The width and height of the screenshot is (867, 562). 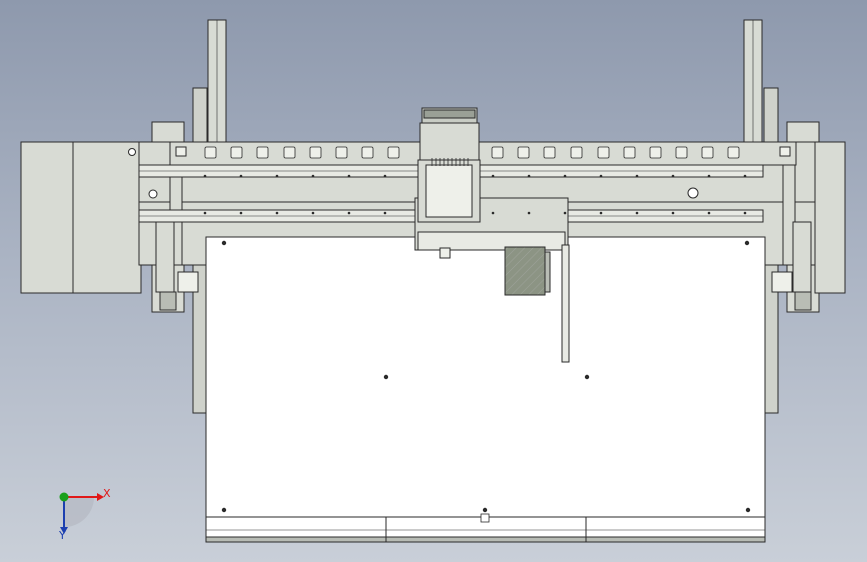 I want to click on axis-triad-icon, so click(x=81, y=513).